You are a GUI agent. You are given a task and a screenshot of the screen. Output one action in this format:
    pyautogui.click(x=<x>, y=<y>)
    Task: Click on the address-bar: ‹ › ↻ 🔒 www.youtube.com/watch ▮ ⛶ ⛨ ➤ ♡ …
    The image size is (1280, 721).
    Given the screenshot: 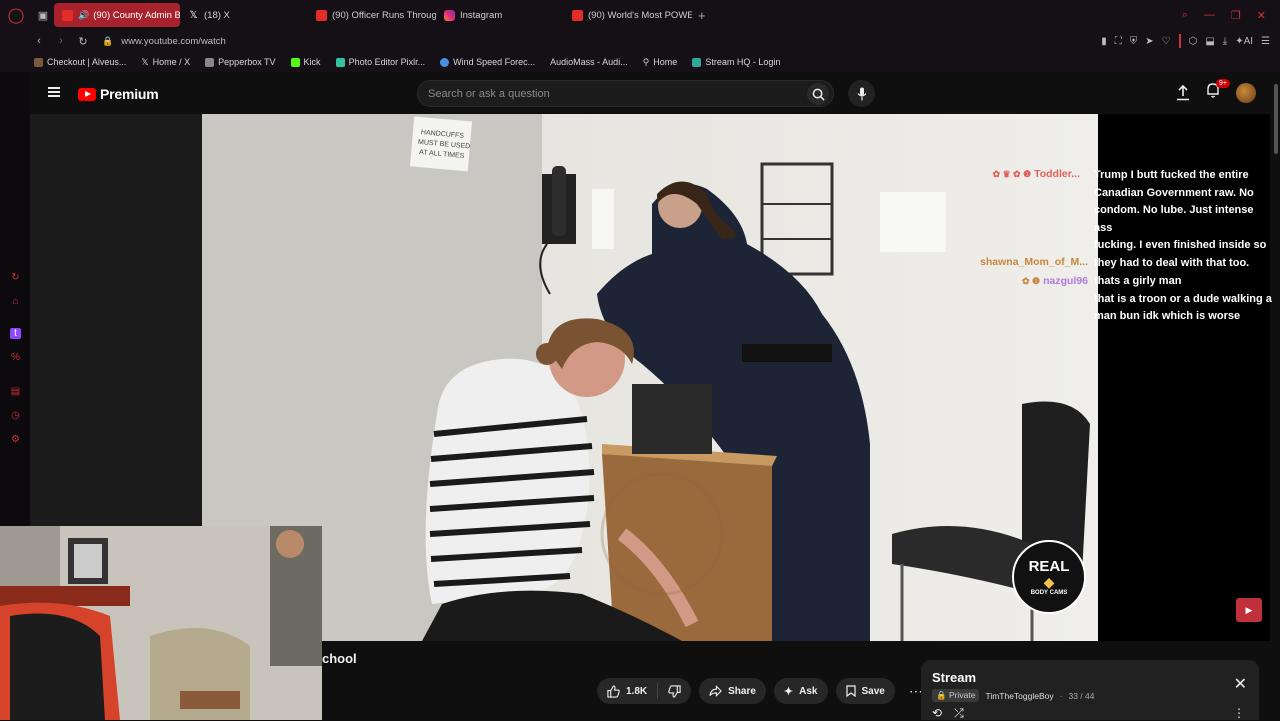 What is the action you would take?
    pyautogui.click(x=640, y=41)
    